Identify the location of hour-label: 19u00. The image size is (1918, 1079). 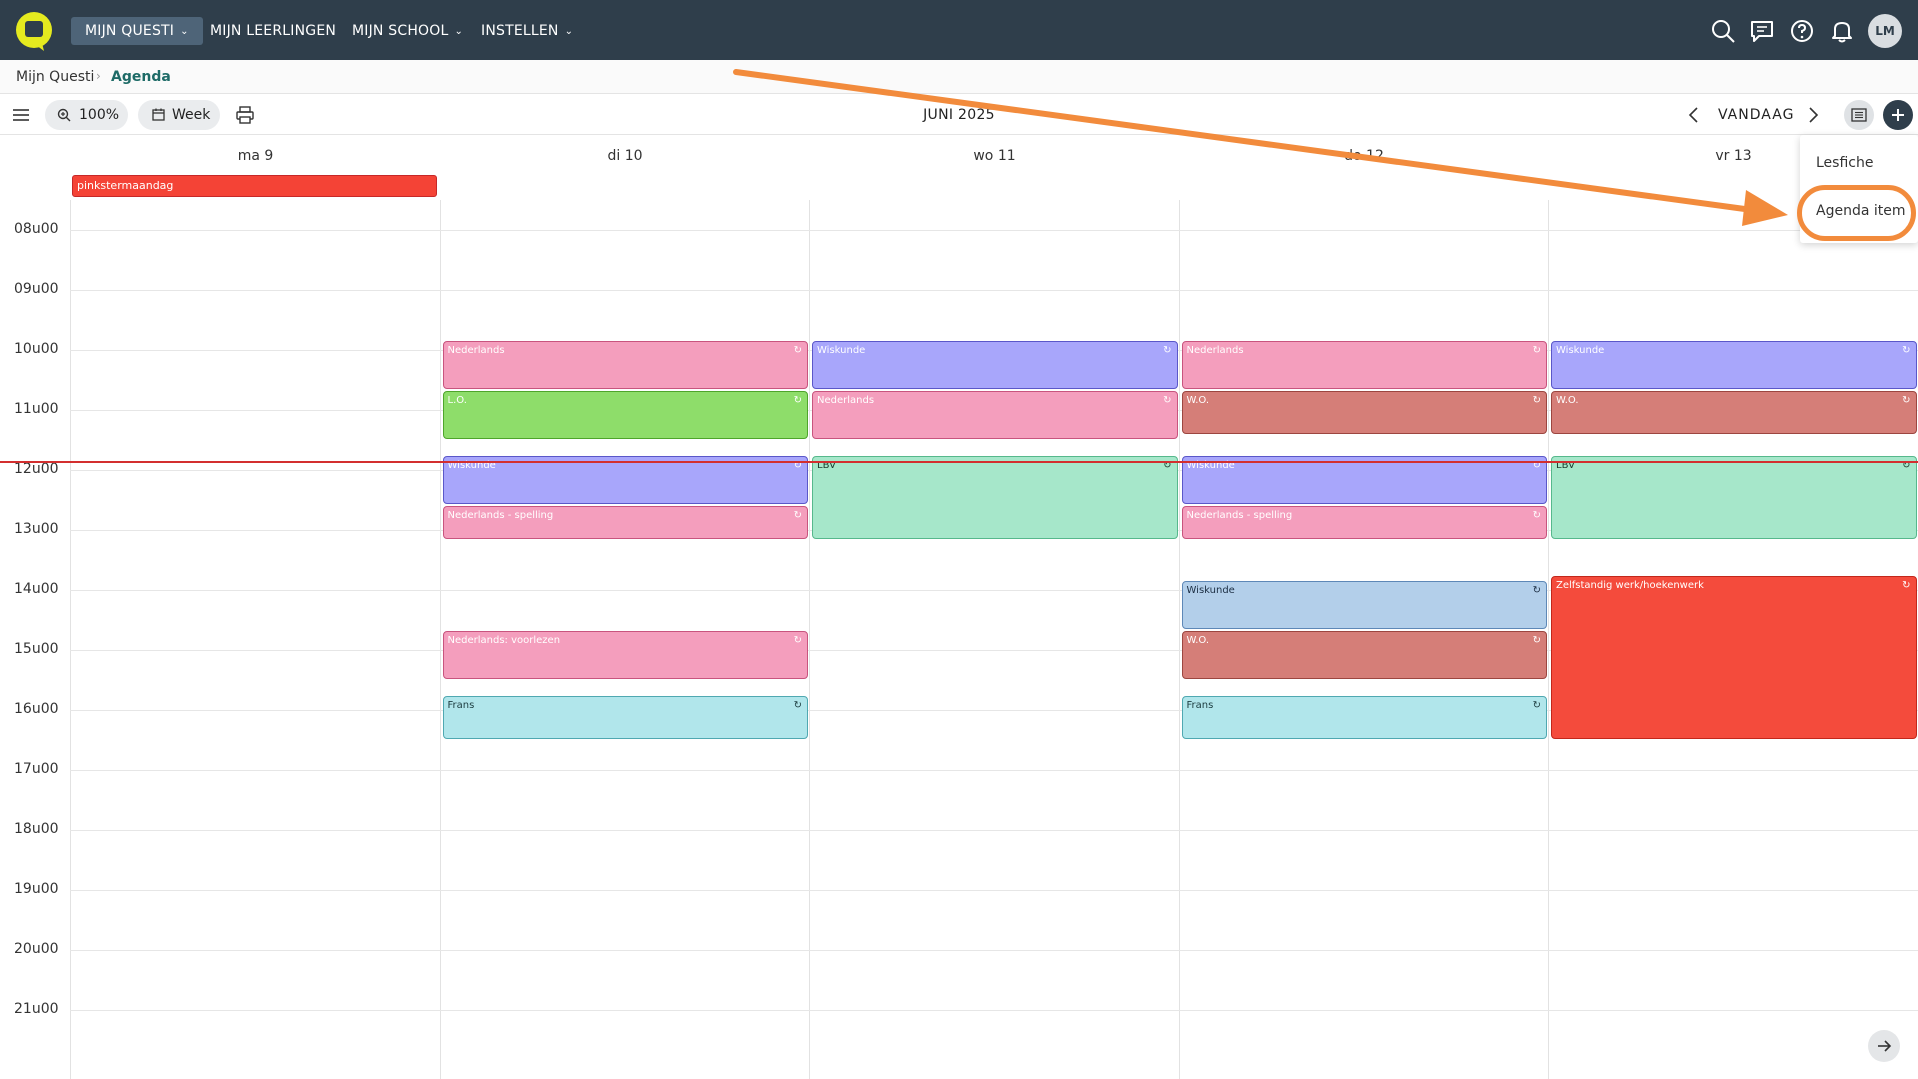
(36, 889).